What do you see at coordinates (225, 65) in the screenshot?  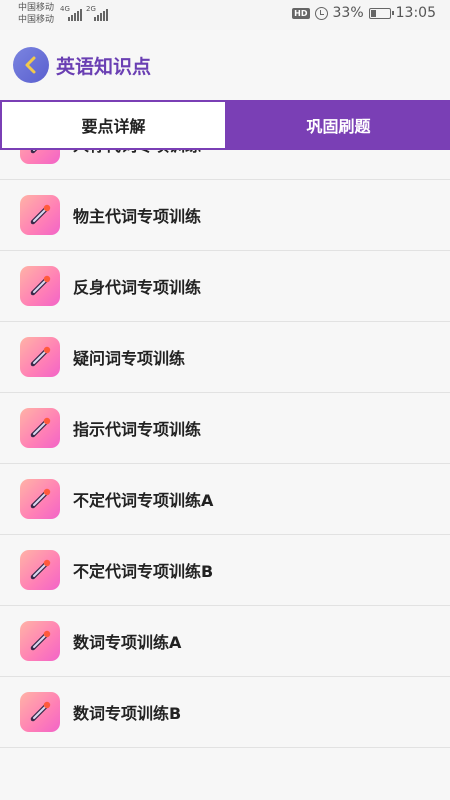 I see `app-header: 英语知识点` at bounding box center [225, 65].